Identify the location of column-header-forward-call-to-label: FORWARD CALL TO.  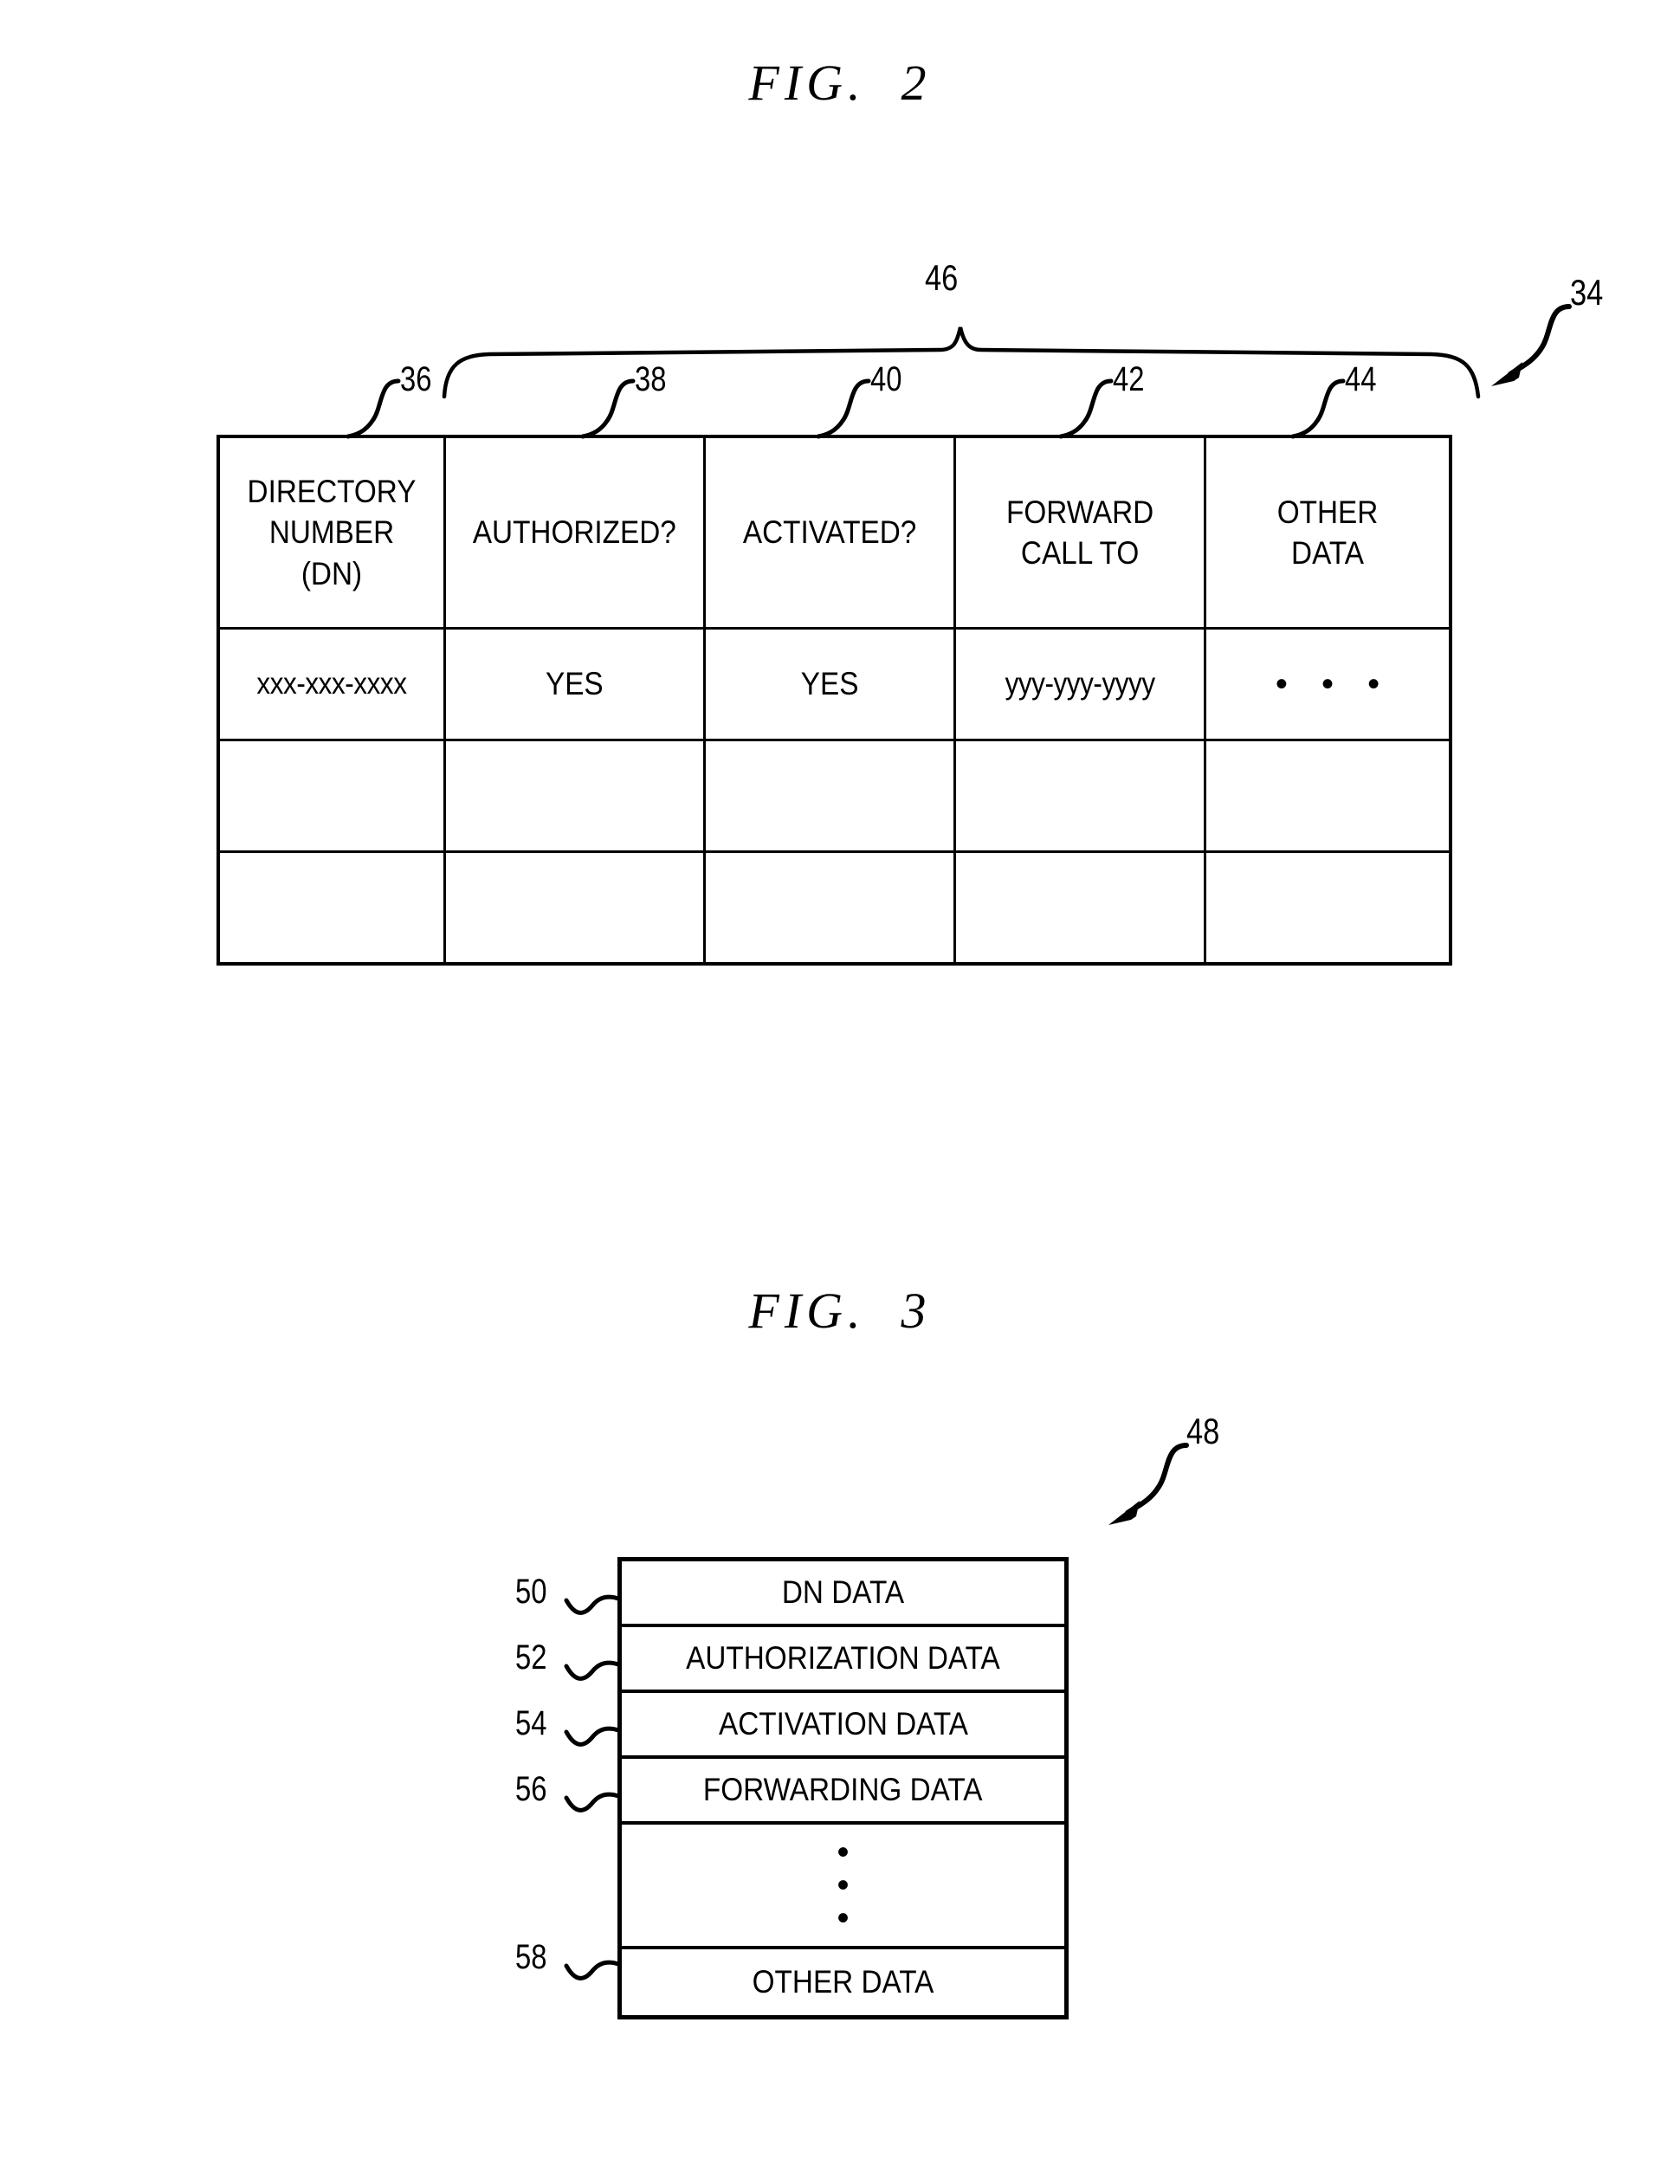
(1079, 532).